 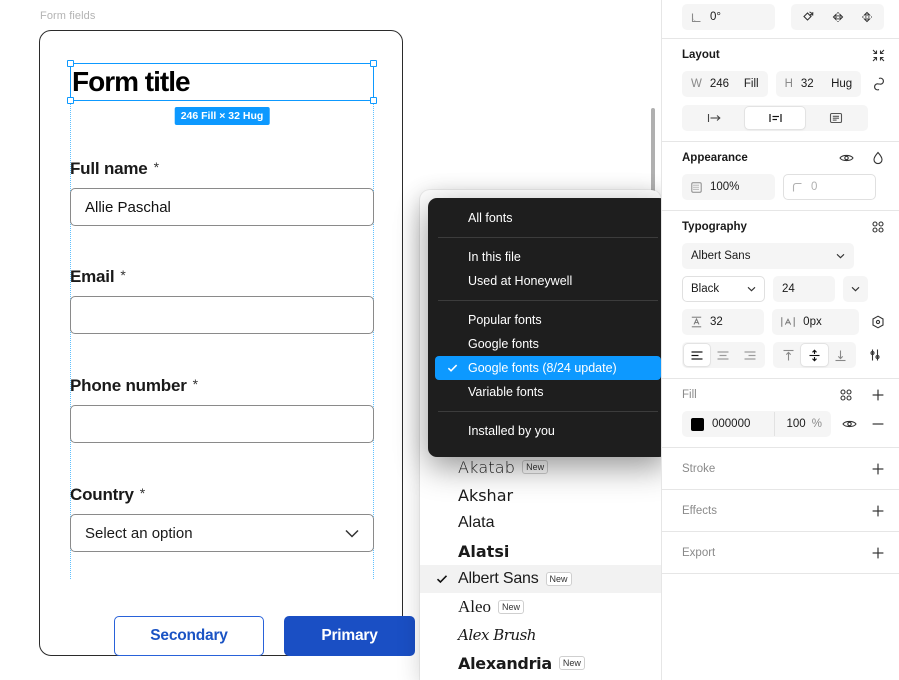 What do you see at coordinates (696, 322) in the screenshot?
I see `line-height-icon` at bounding box center [696, 322].